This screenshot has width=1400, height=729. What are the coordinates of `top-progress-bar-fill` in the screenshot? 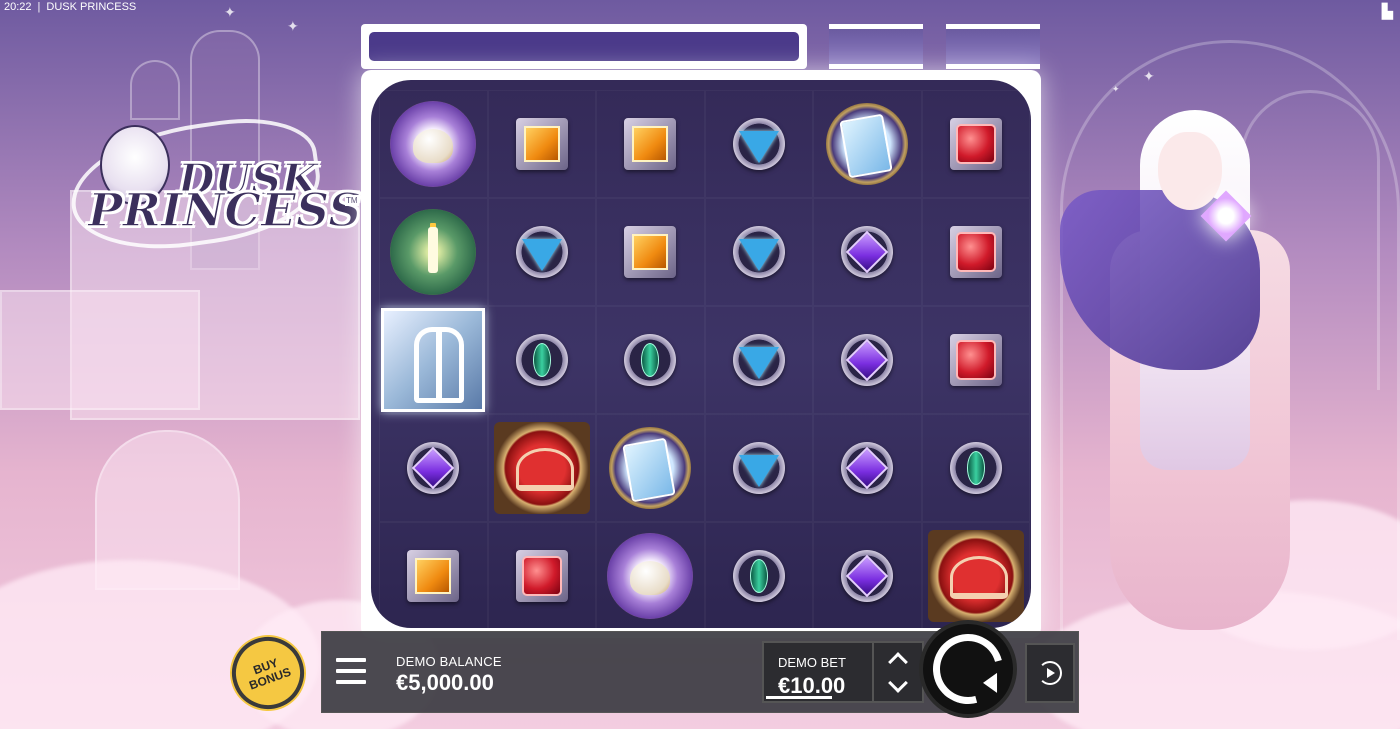 It's located at (584, 46).